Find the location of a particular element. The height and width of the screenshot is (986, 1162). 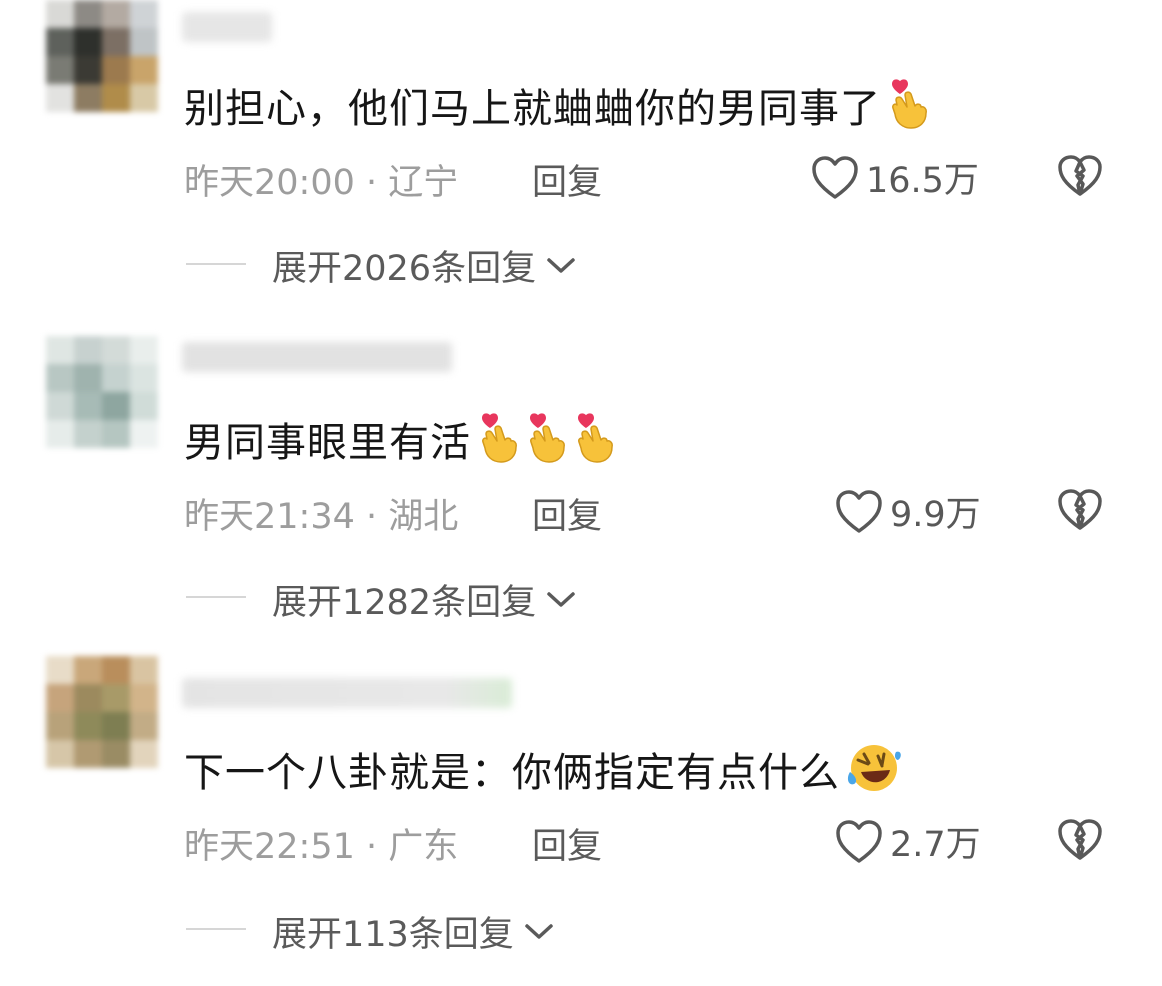

comment-meta: 昨天21:34 · 湖北 is located at coordinates (321, 513).